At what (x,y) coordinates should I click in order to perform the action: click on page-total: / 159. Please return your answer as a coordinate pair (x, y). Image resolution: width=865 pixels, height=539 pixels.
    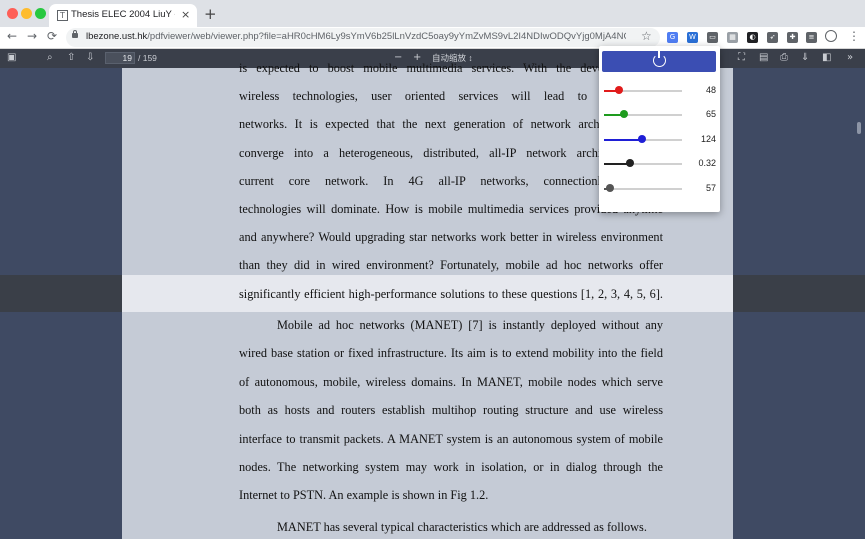
    Looking at the image, I should click on (147, 58).